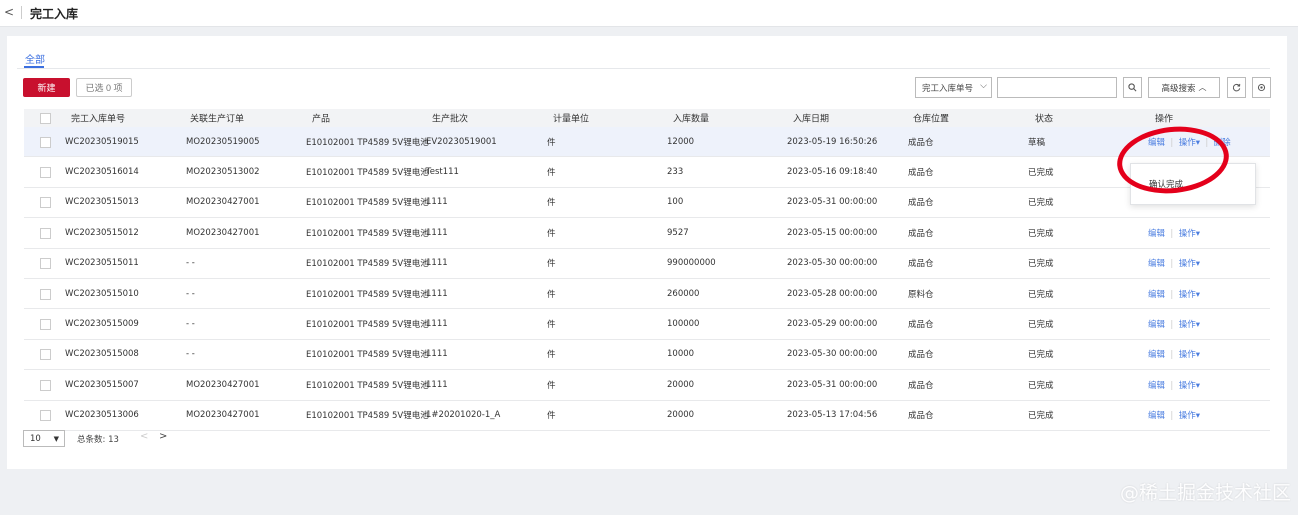 The height and width of the screenshot is (515, 1298). I want to click on page-size-select: 10 ▼, so click(44, 438).